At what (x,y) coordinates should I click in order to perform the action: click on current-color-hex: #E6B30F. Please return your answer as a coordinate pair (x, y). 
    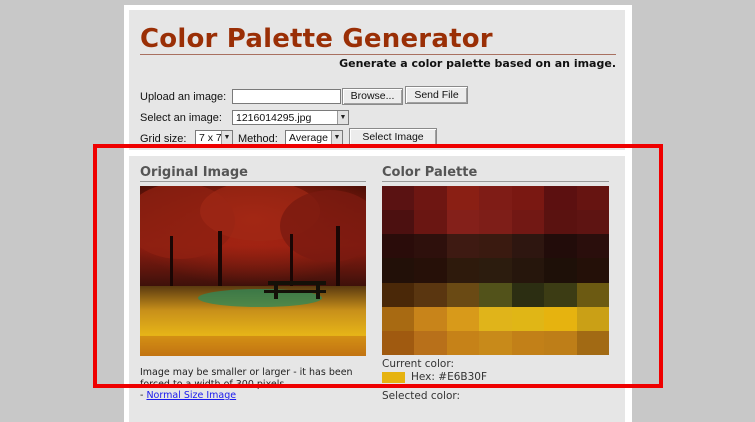
    Looking at the image, I should click on (462, 377).